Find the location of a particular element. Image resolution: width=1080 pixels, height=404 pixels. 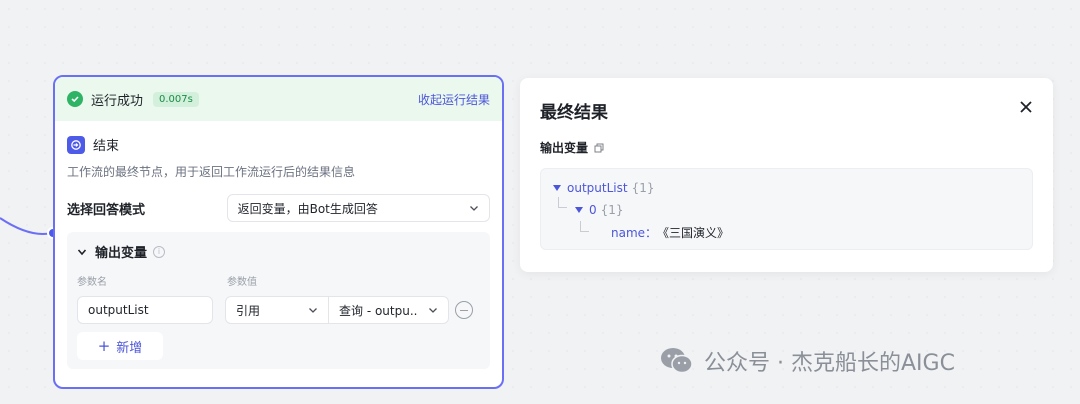

tree-child-key: 0 is located at coordinates (593, 210).